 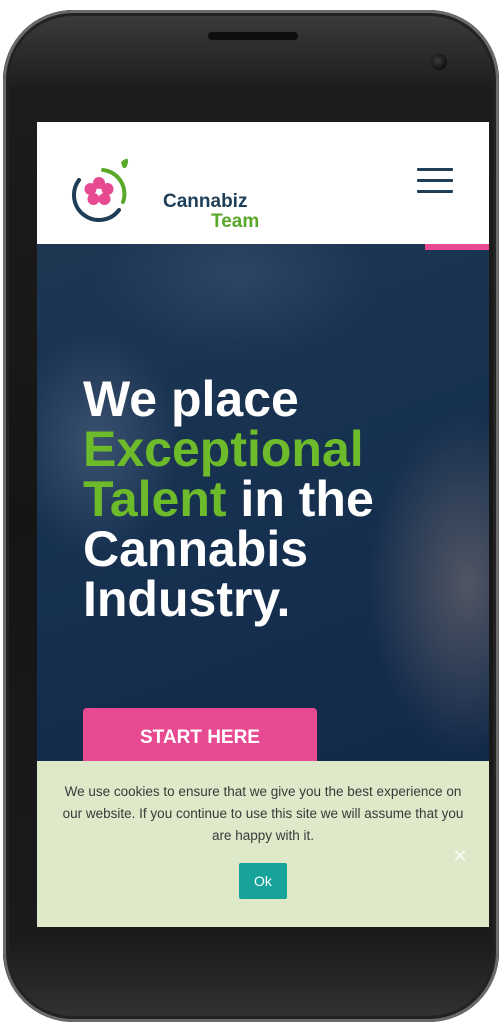 I want to click on cannabis-flower-logo-icon, so click(x=100, y=190).